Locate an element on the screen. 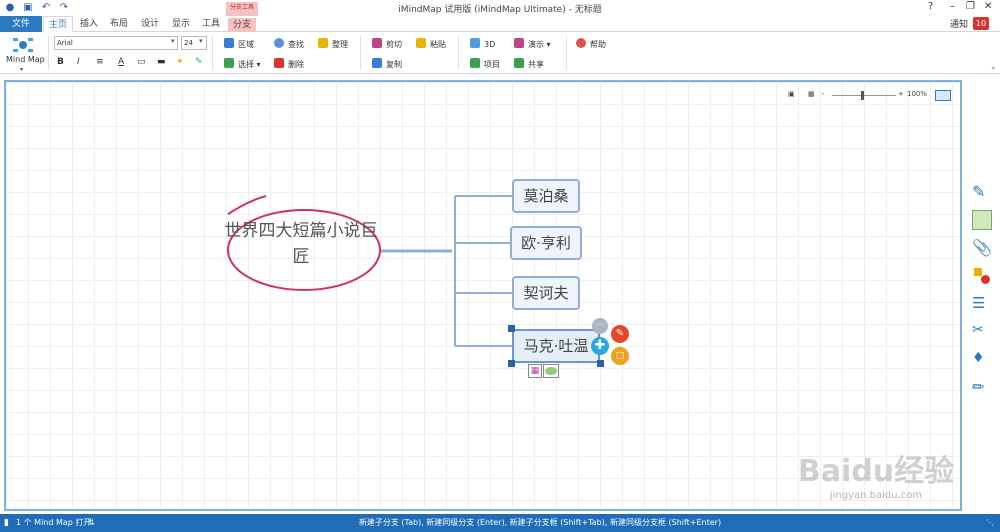  paint-icon: ✏ is located at coordinates (982, 388).